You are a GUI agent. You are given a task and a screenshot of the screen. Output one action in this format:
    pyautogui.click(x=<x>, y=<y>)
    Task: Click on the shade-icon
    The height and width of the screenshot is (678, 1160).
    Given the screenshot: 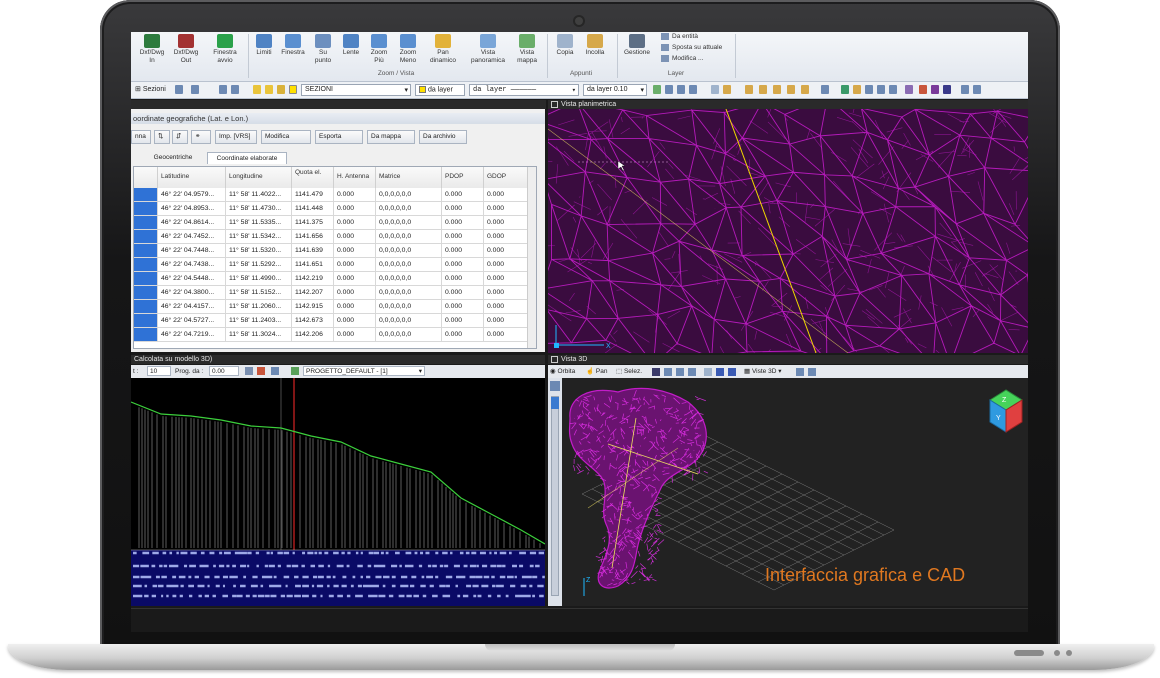 What is the action you would take?
    pyautogui.click(x=656, y=372)
    